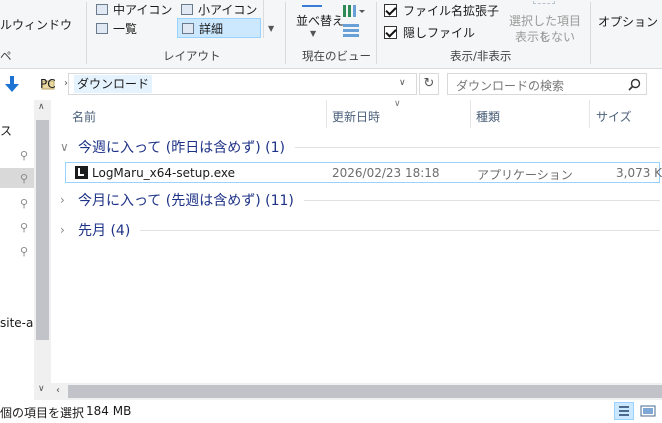 The height and width of the screenshot is (423, 662). I want to click on horizontal-scroll-thumb, so click(365, 391).